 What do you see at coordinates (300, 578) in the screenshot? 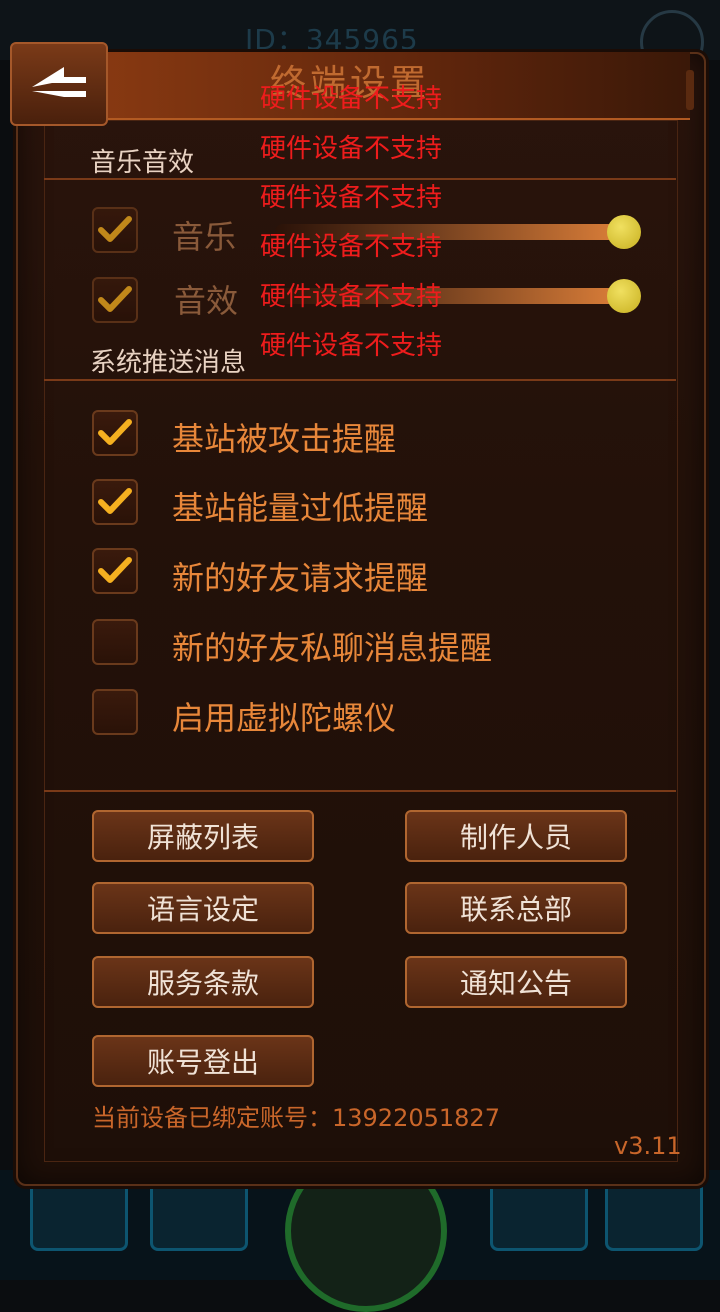
I see `push-item-label: 新的好友请求提醒` at bounding box center [300, 578].